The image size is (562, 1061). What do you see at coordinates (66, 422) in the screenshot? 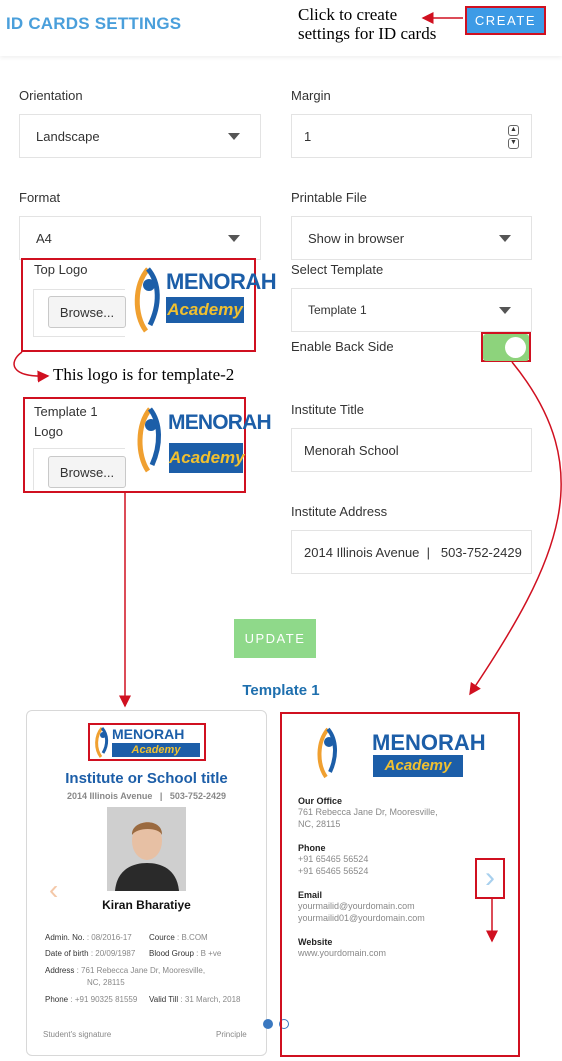
I see `template-logo-label: Template 1 Logo` at bounding box center [66, 422].